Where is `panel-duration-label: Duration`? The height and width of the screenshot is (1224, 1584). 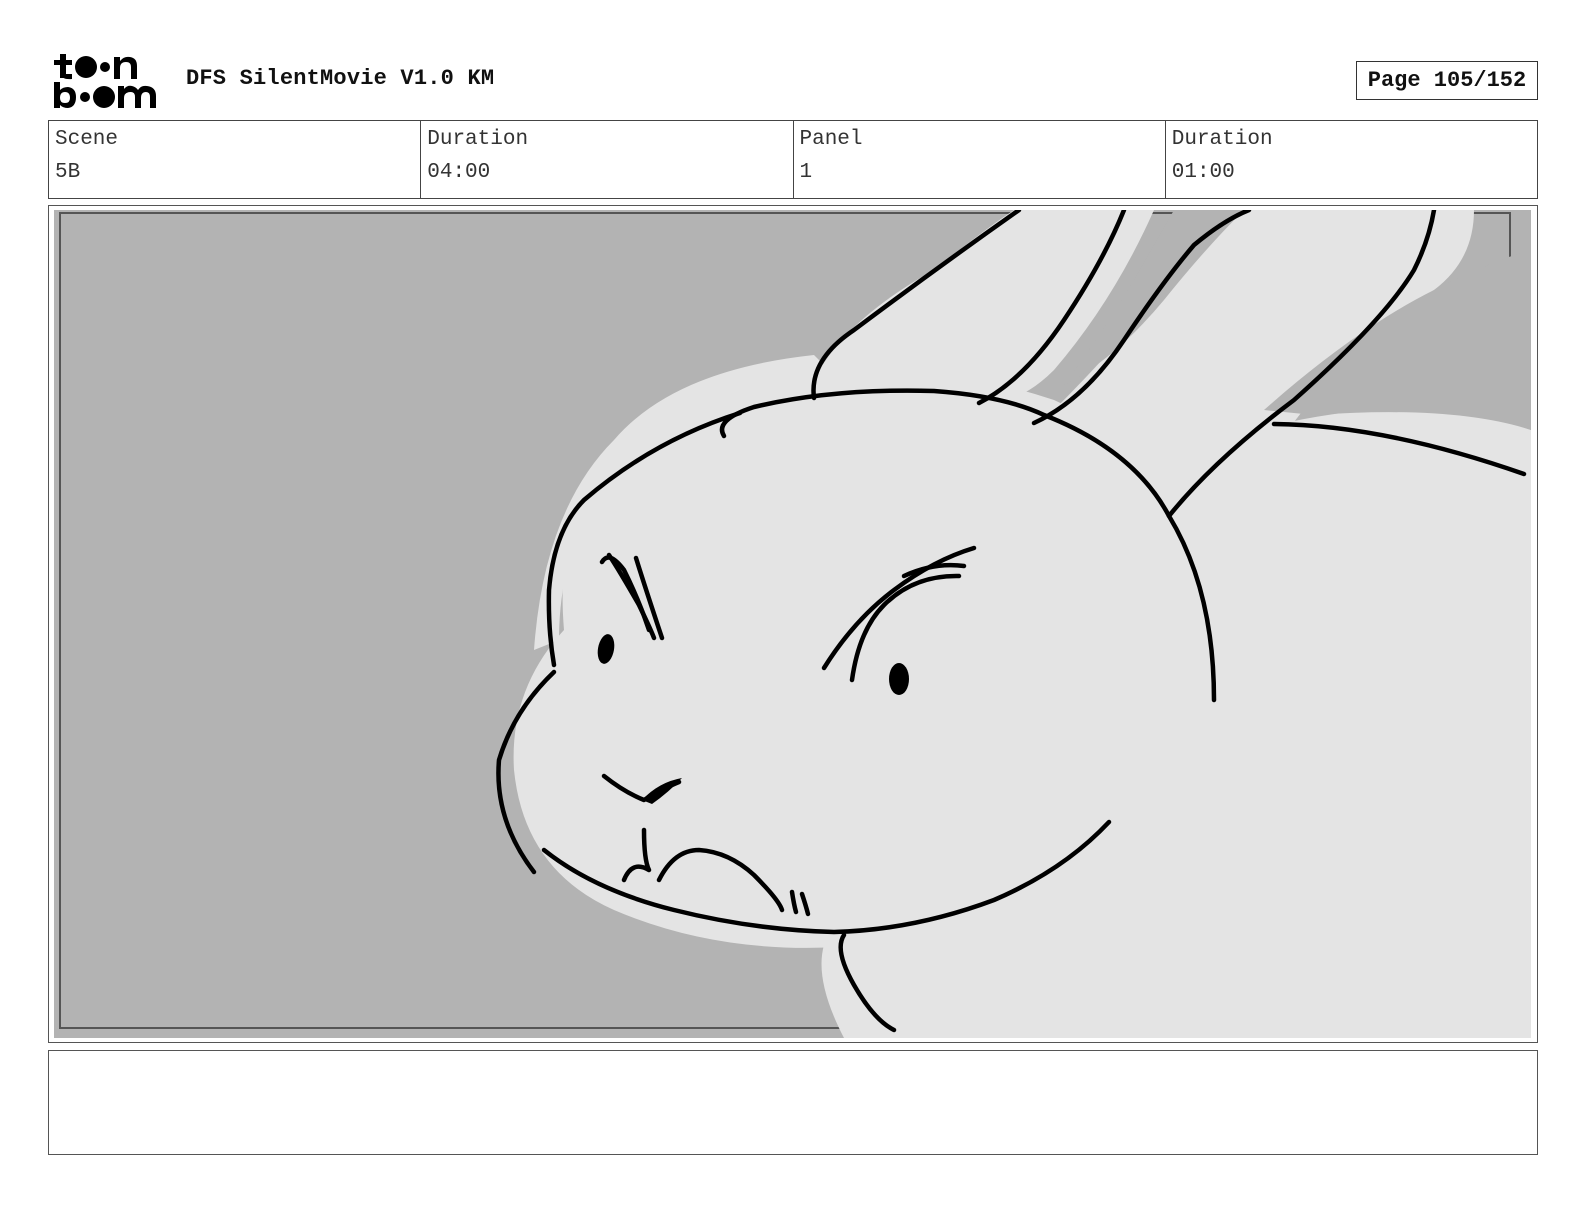 panel-duration-label: Duration is located at coordinates (1222, 139).